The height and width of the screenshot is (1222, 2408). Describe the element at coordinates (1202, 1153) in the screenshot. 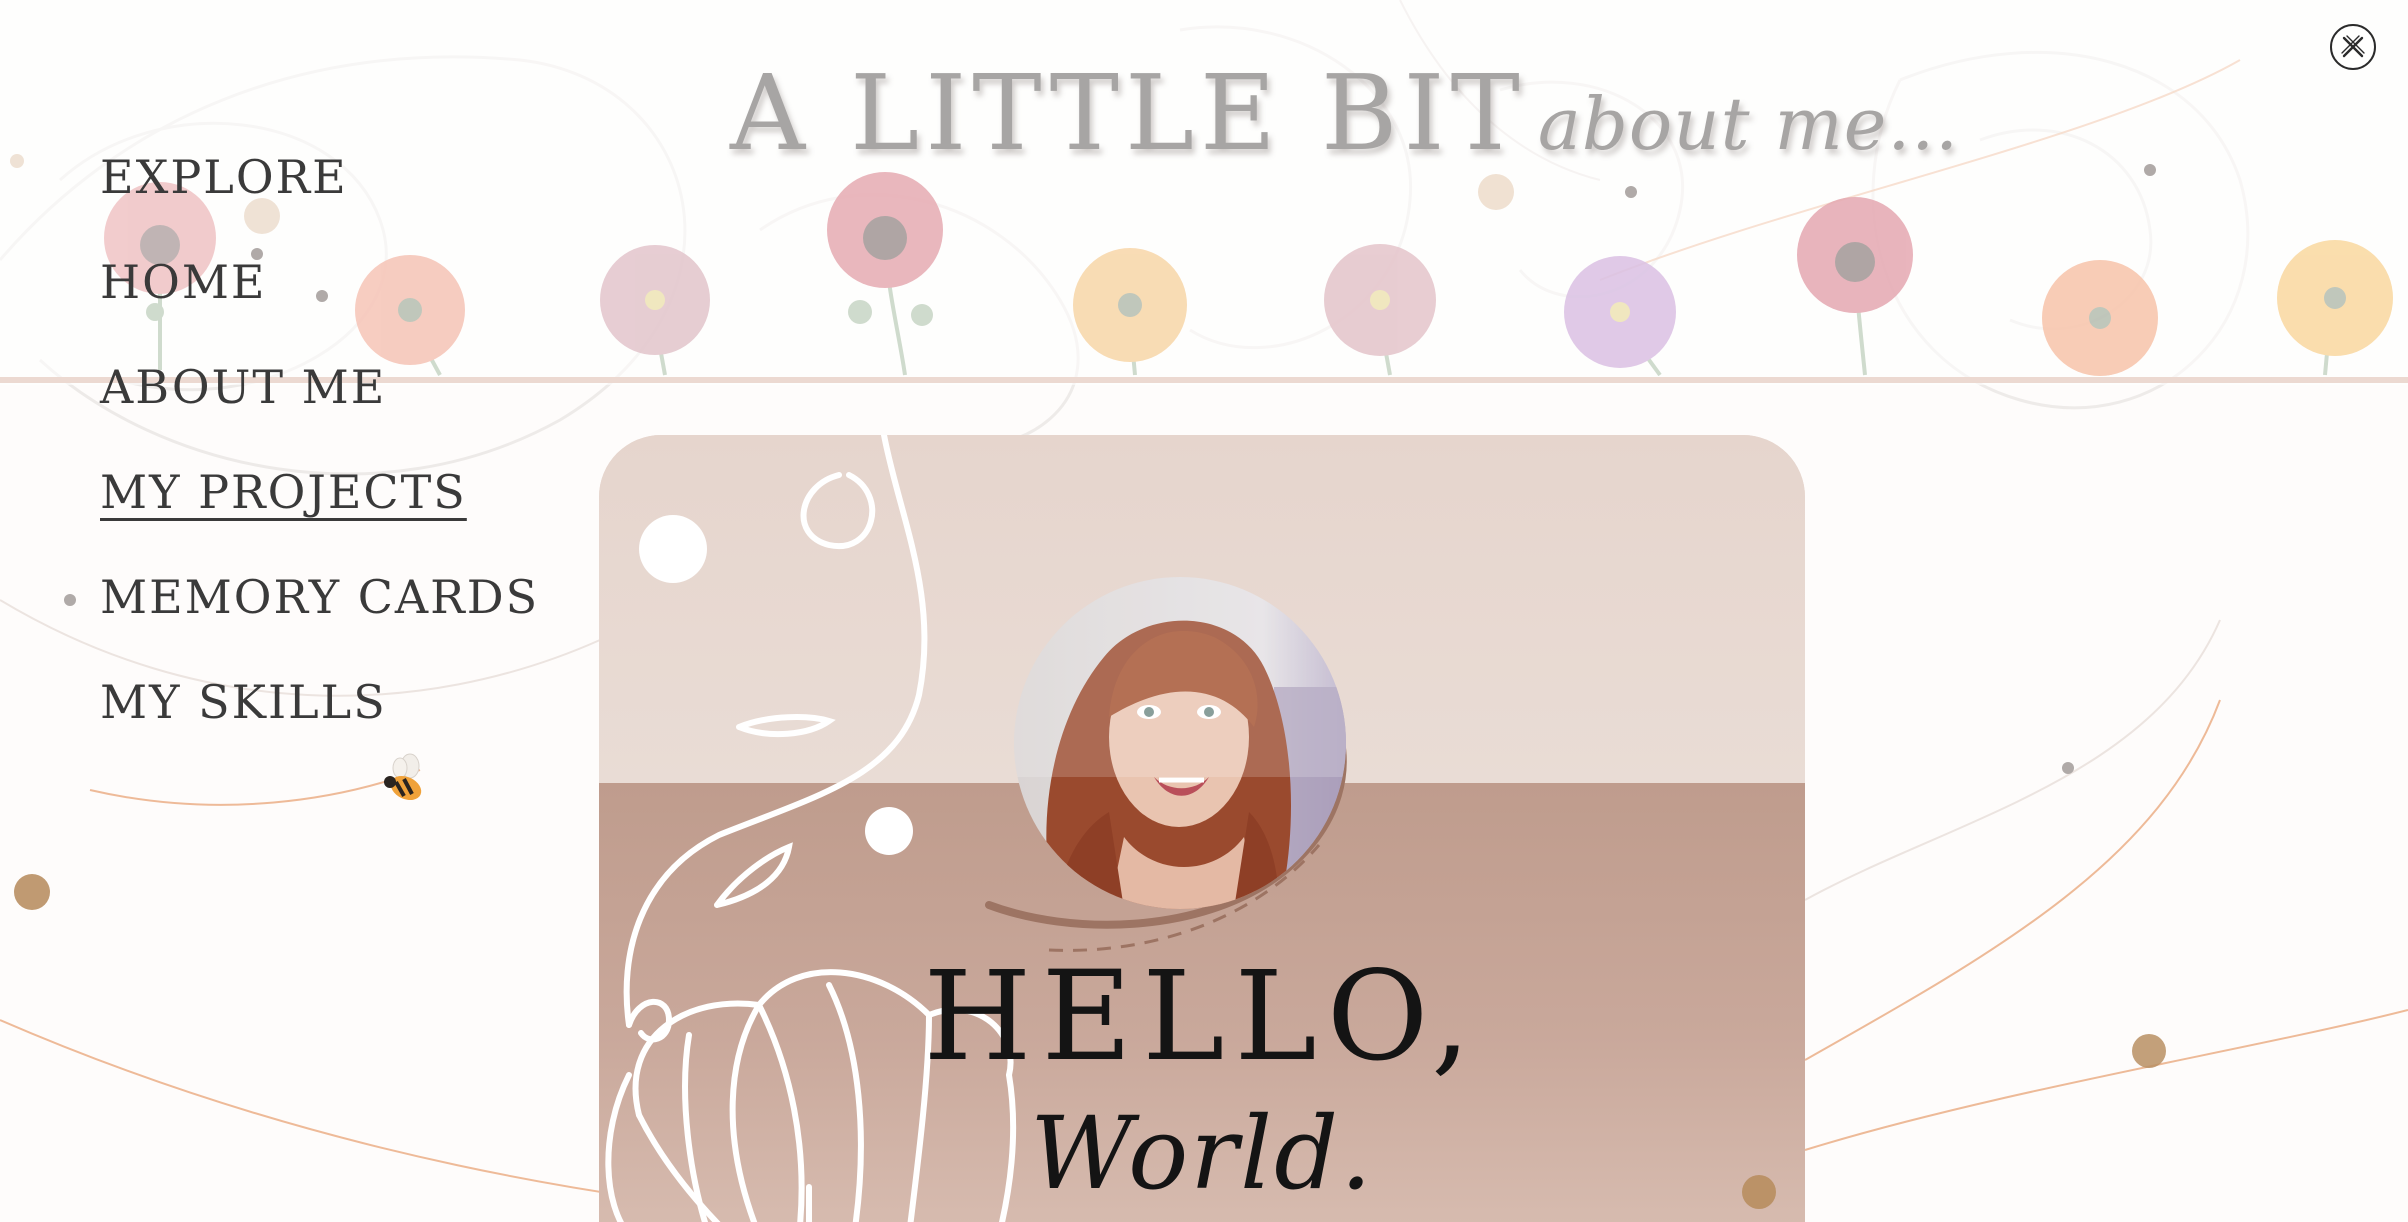

I see `hero-subtitle: World.` at that location.